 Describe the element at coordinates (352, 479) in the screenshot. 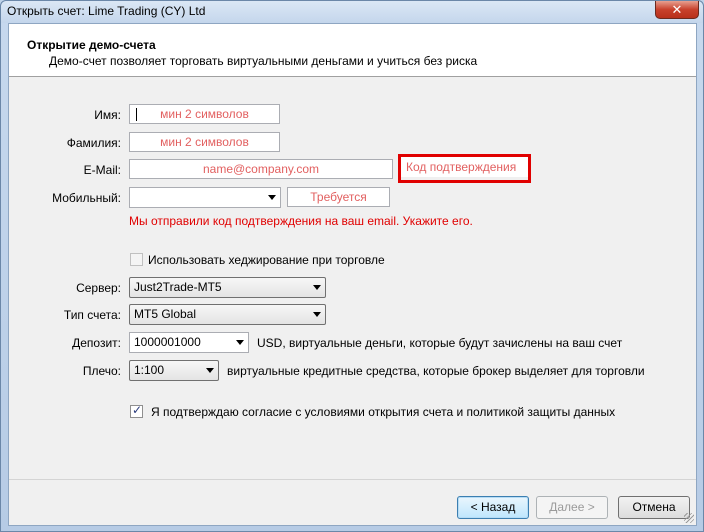

I see `footer-divider` at that location.